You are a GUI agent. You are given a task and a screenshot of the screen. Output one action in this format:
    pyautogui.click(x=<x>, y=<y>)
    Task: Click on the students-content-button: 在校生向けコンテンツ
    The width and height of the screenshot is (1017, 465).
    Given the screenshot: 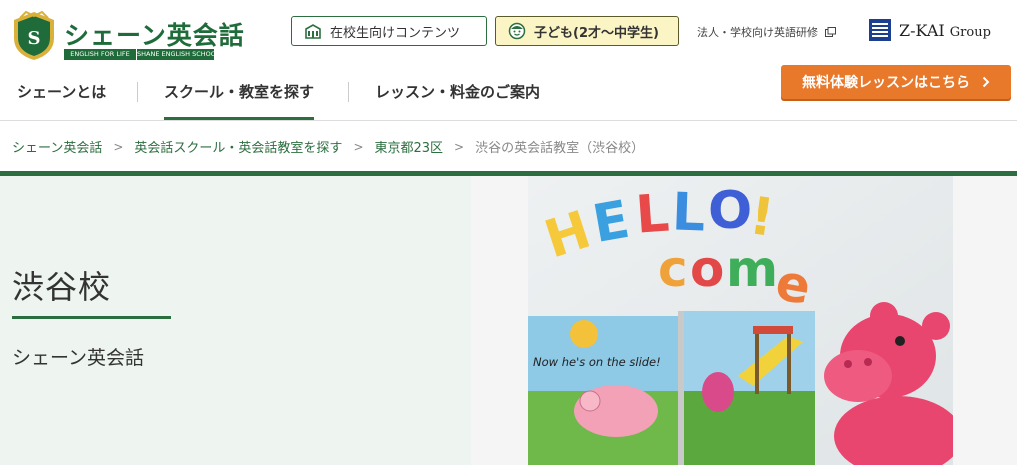 What is the action you would take?
    pyautogui.click(x=389, y=31)
    